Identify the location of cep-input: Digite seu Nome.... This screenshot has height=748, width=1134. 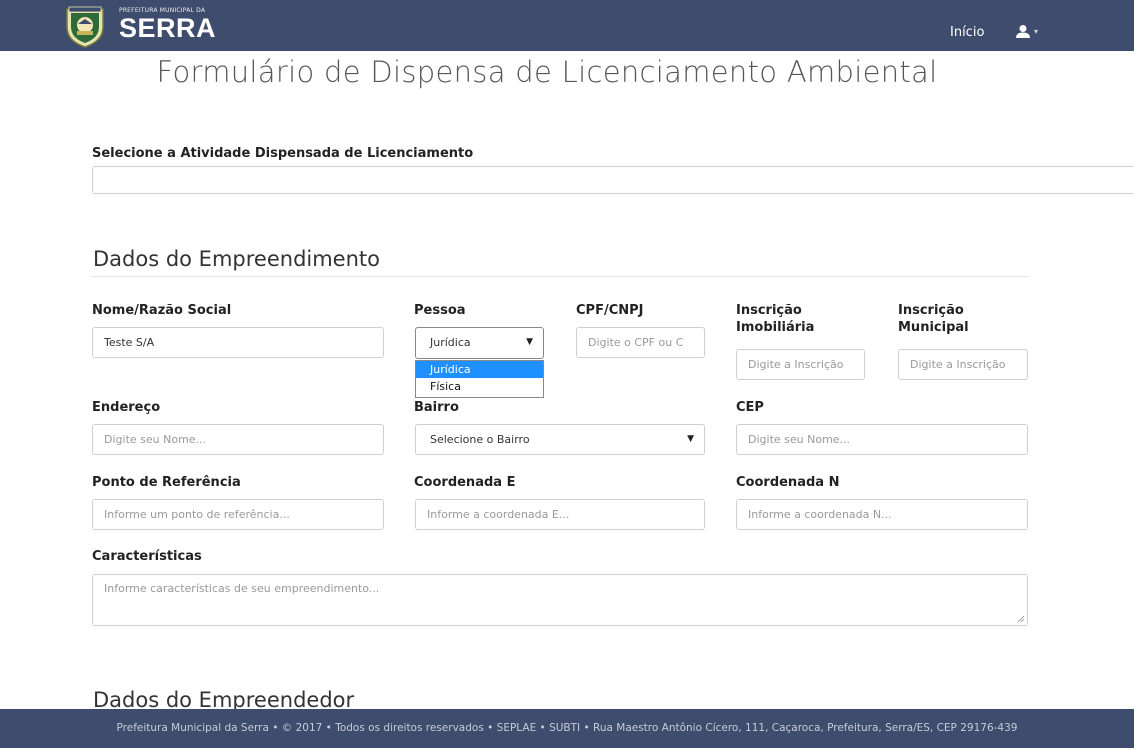
(882, 439).